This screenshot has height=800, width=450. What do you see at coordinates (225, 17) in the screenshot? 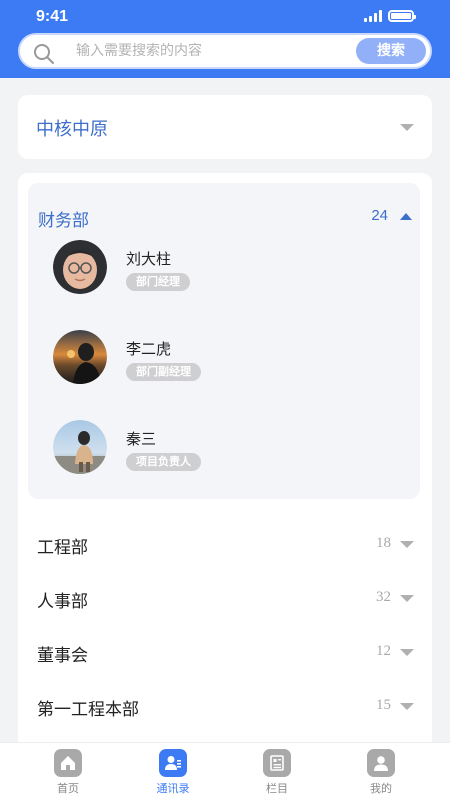
I see `status-bar: 9:41` at bounding box center [225, 17].